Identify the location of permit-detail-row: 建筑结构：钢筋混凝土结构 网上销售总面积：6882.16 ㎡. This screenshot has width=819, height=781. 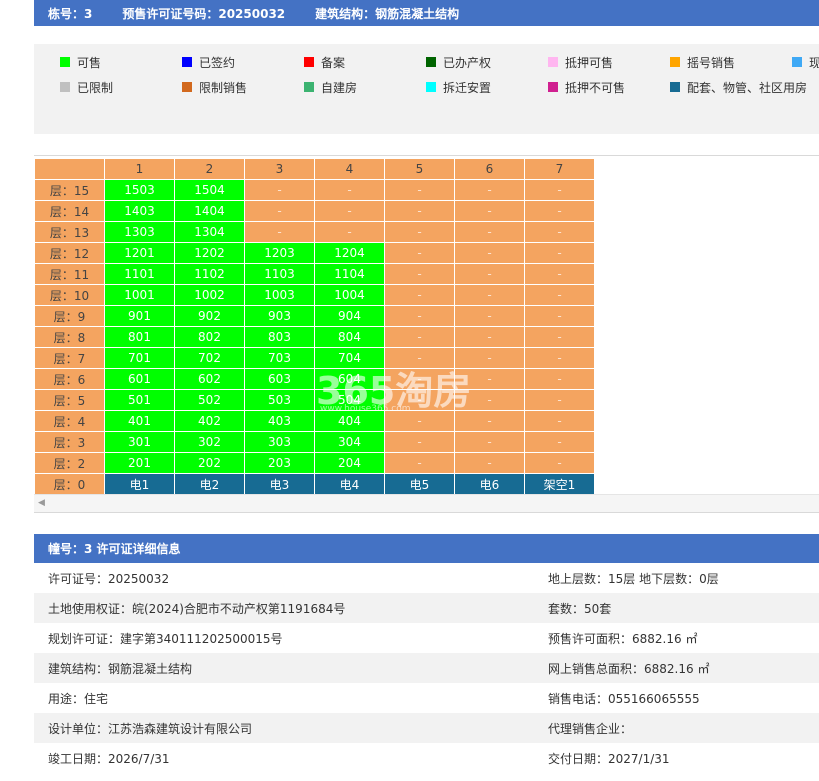
(426, 668).